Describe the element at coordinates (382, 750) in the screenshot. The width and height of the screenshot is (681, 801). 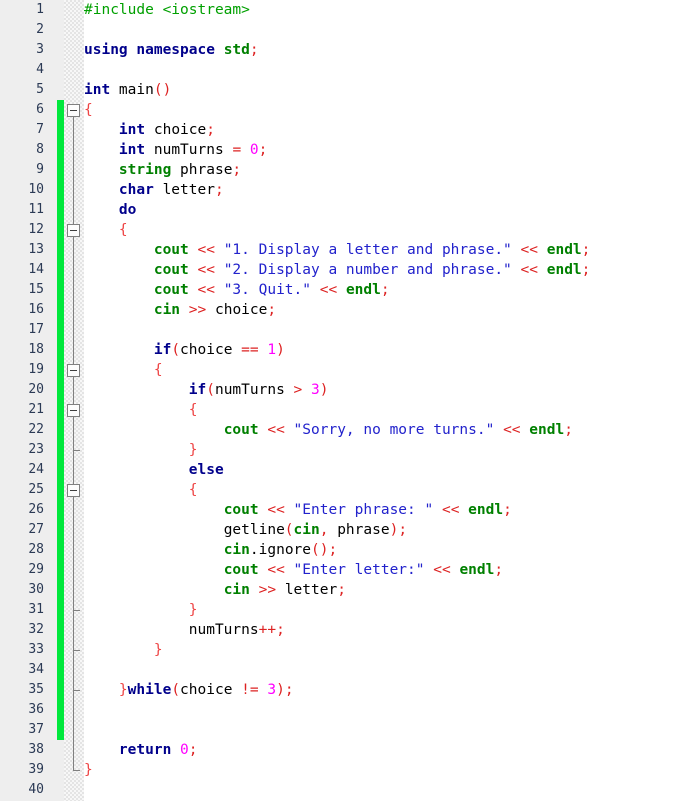
I see `code-line: return 0;` at that location.